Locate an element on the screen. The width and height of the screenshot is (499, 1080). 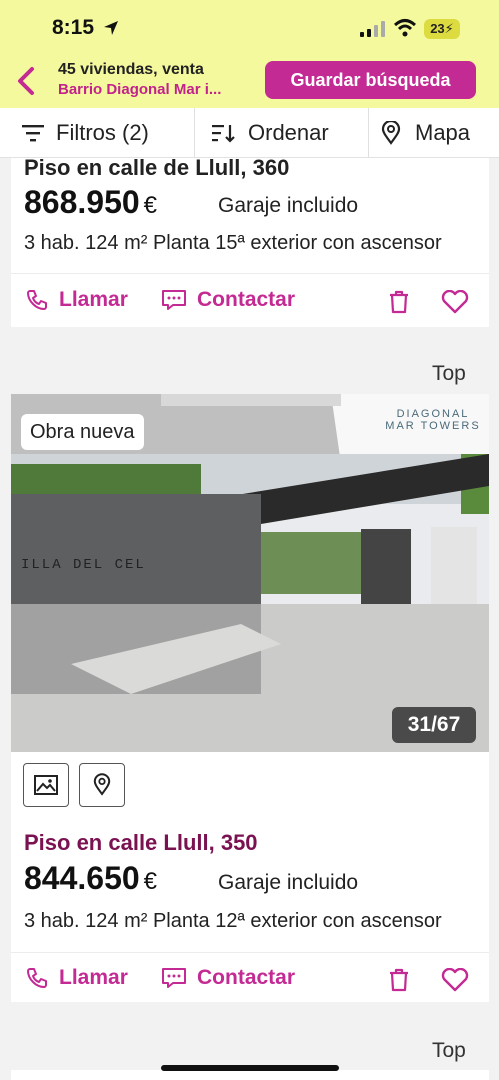
filters-label: Filtros (2) is located at coordinates (102, 132).